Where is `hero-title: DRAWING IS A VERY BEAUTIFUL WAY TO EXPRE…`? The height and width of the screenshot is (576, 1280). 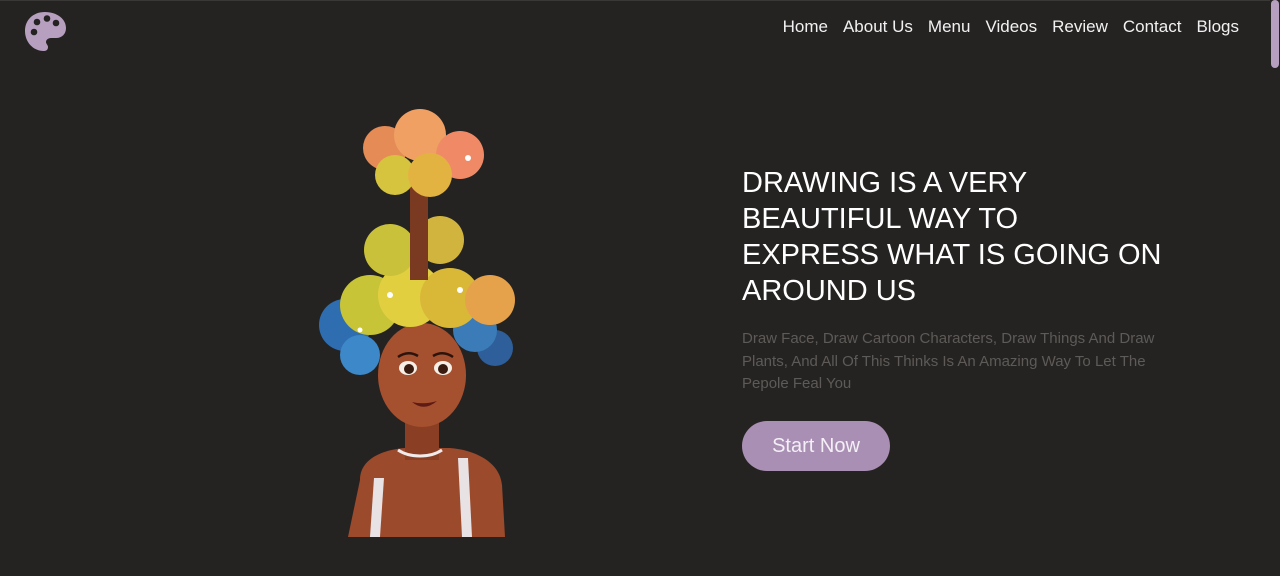
hero-title: DRAWING IS A VERY BEAUTIFUL WAY TO EXPRE… is located at coordinates (952, 237).